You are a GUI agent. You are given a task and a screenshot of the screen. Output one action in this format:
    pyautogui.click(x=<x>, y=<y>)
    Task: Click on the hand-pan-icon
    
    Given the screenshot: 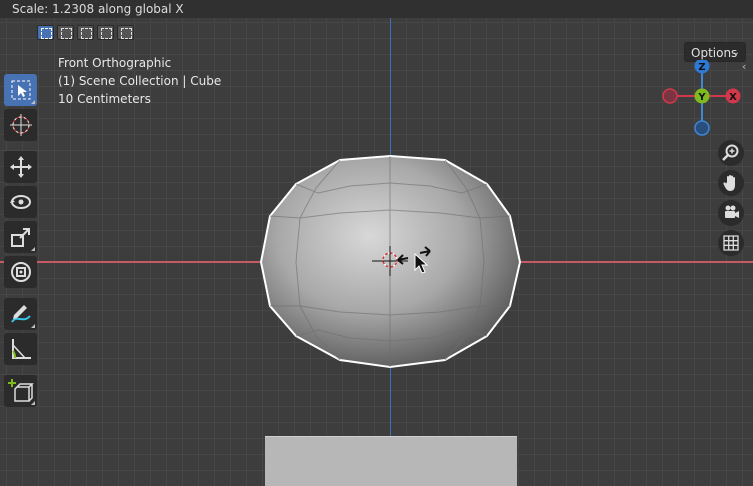 What is the action you would take?
    pyautogui.click(x=729, y=183)
    